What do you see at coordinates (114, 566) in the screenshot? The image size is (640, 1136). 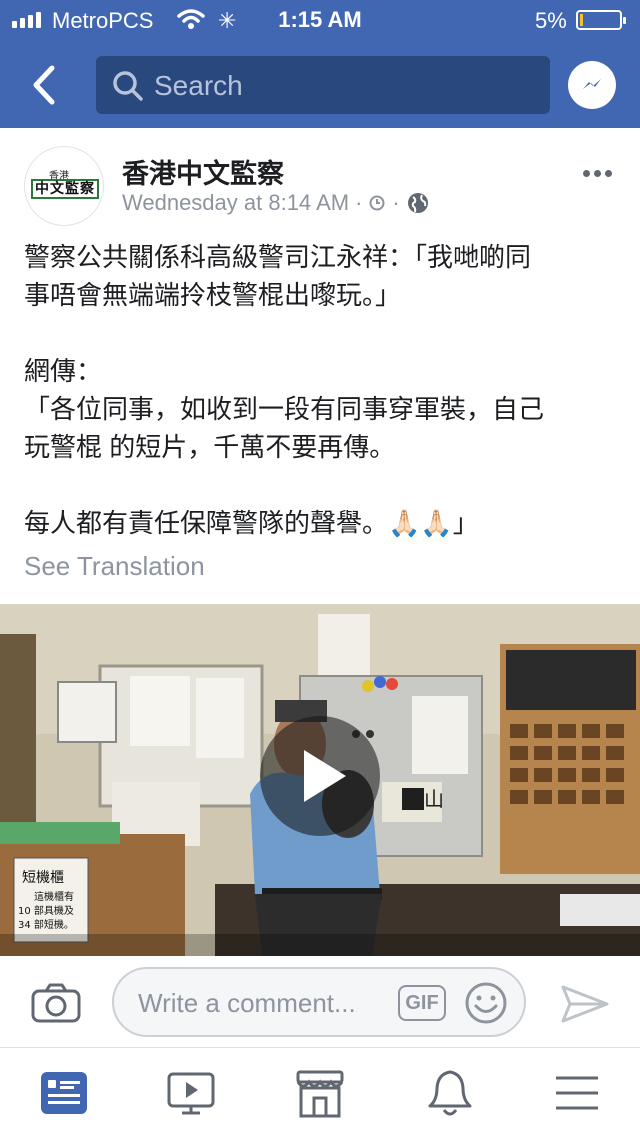 I see `see-translation-link: See Translation` at bounding box center [114, 566].